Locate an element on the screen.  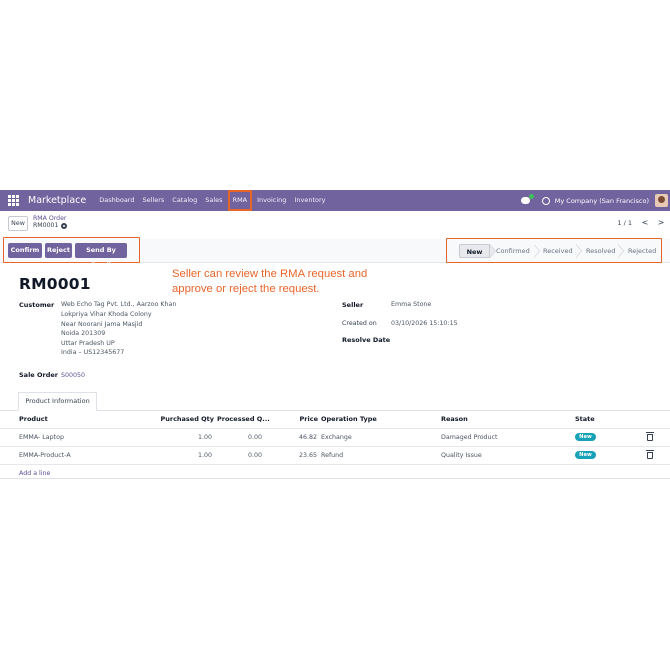
column-state: State is located at coordinates (585, 419).